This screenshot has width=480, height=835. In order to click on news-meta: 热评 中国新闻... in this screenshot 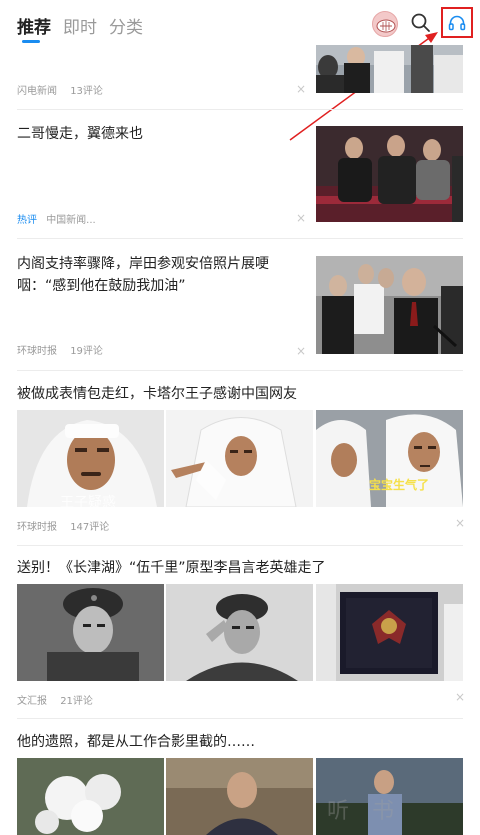, I will do `click(61, 218)`.